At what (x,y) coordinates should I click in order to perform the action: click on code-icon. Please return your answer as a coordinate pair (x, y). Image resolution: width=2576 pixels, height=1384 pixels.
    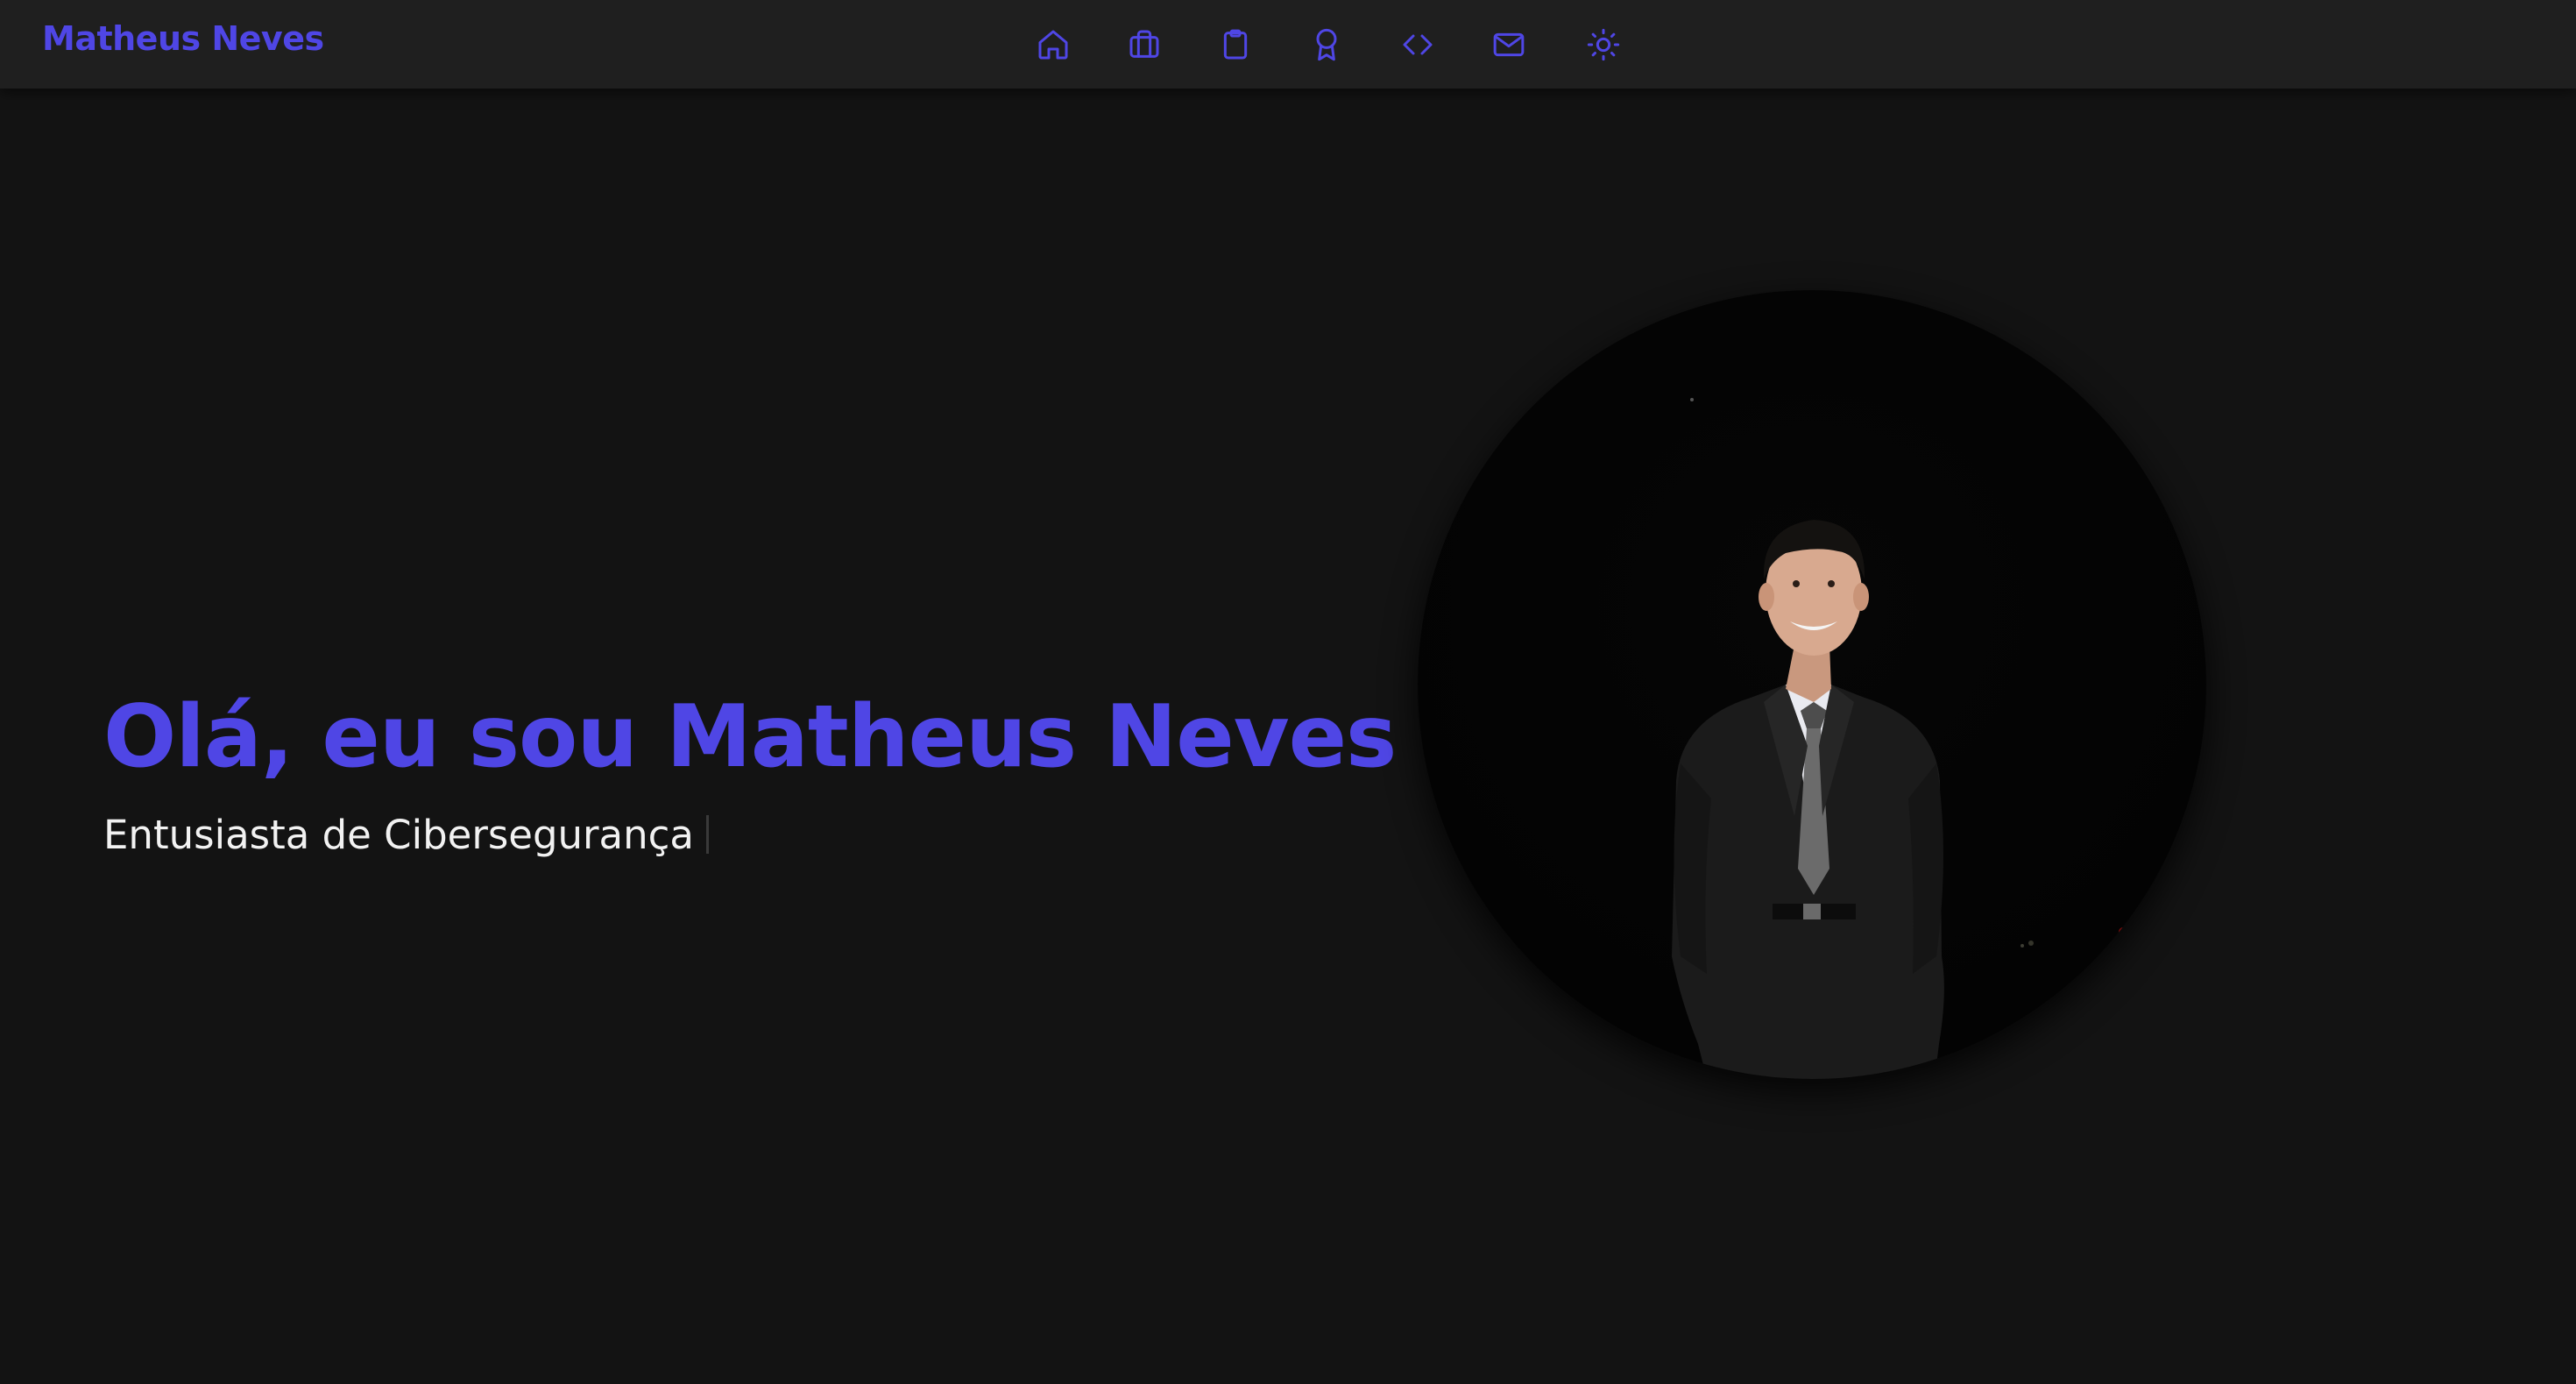
    Looking at the image, I should click on (1418, 44).